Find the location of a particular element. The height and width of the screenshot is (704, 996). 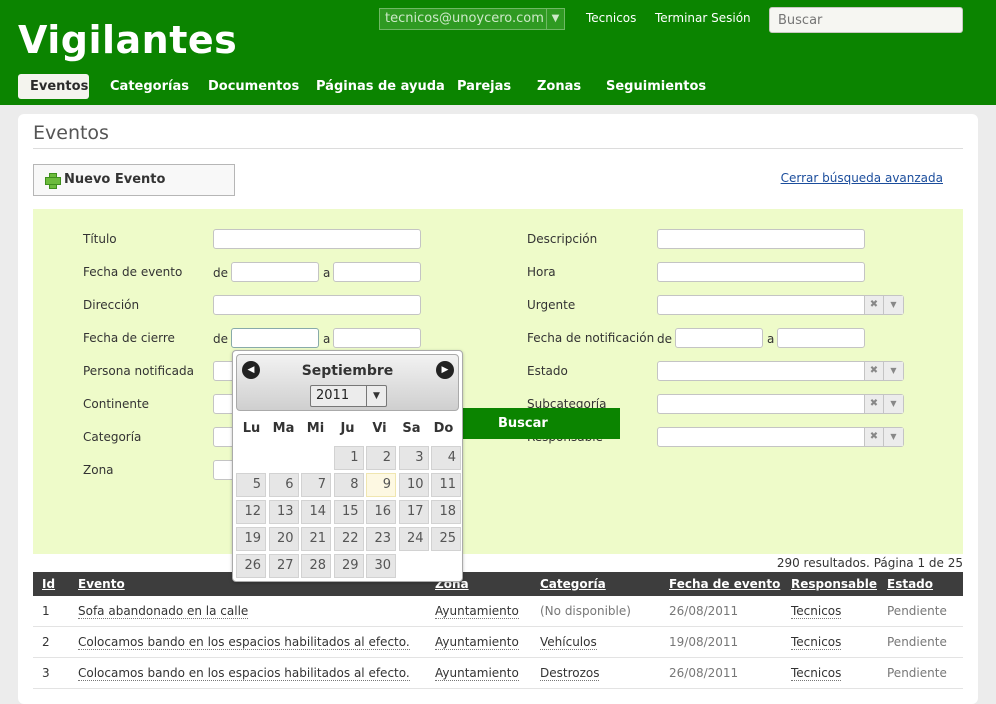

user-select-value: tecnicos@unoycero.com is located at coordinates (464, 18).